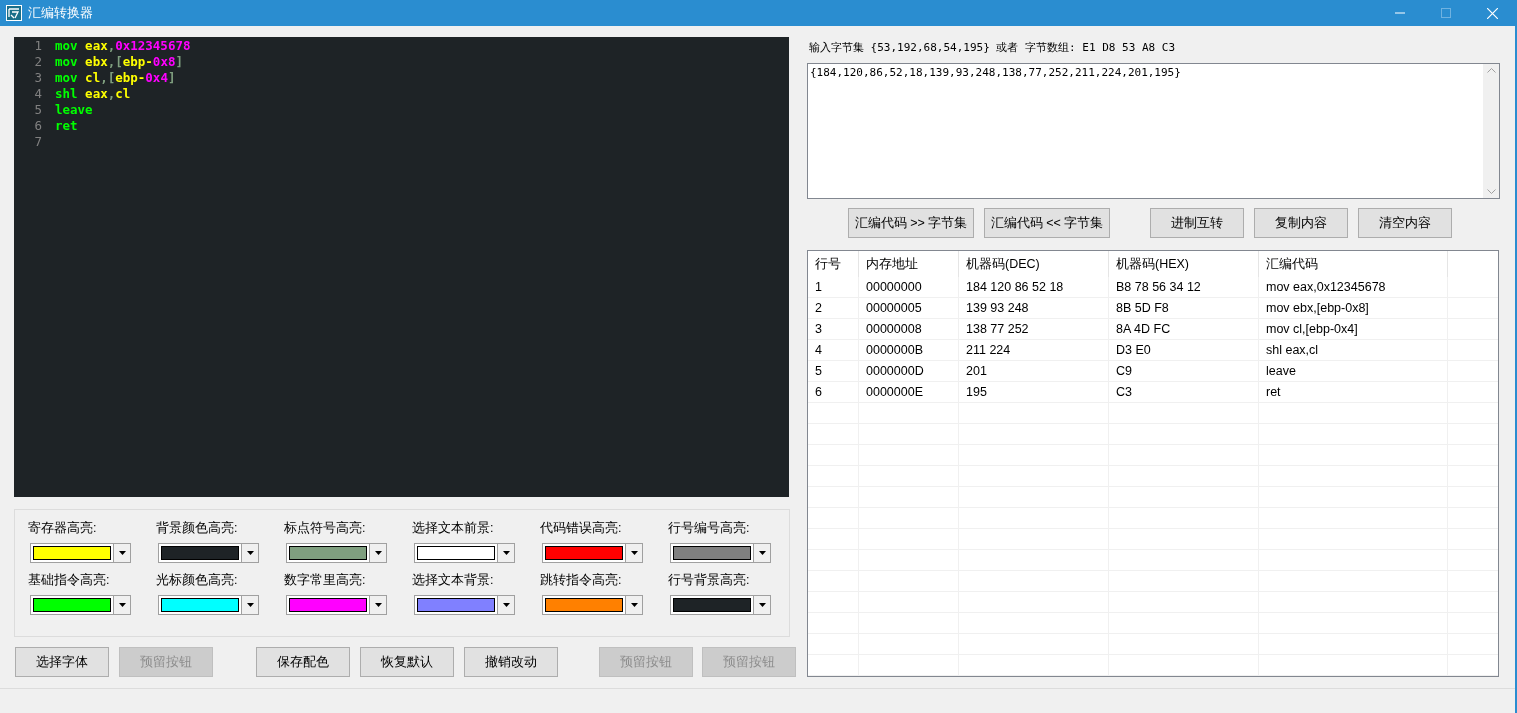  What do you see at coordinates (581, 528) in the screenshot?
I see `color-label: 代码错误高亮:` at bounding box center [581, 528].